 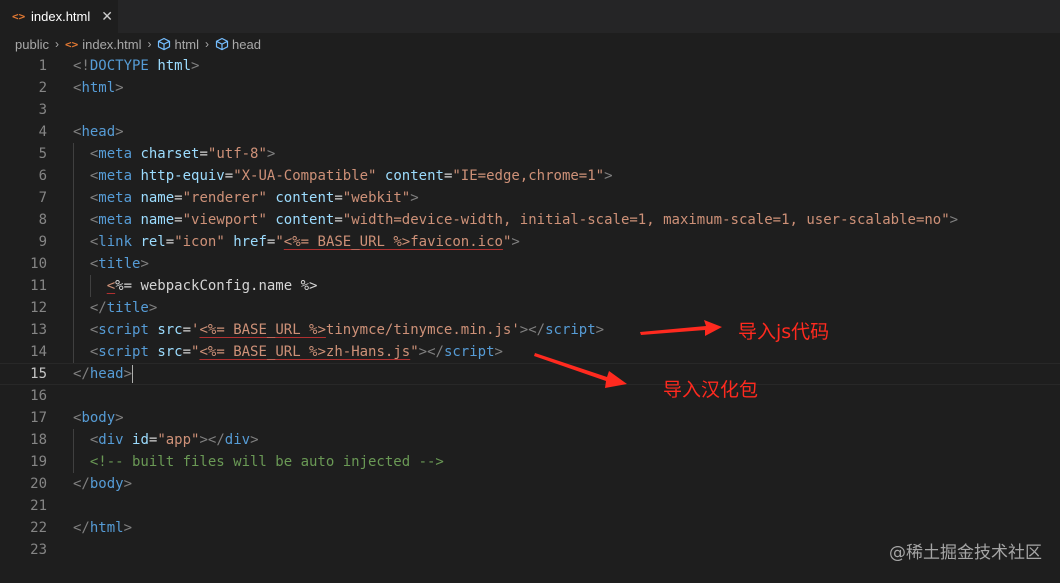 I want to click on code-token: <!, so click(x=81, y=66).